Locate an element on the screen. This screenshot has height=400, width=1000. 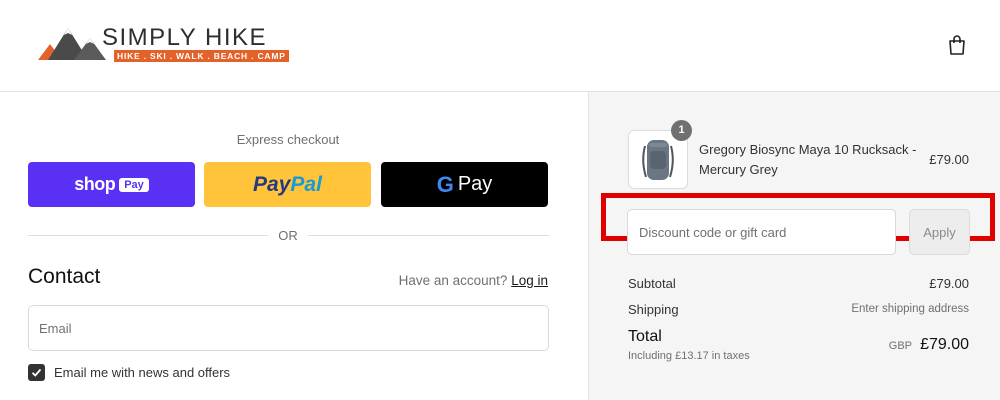
shopping-bag-icon is located at coordinates (957, 45).